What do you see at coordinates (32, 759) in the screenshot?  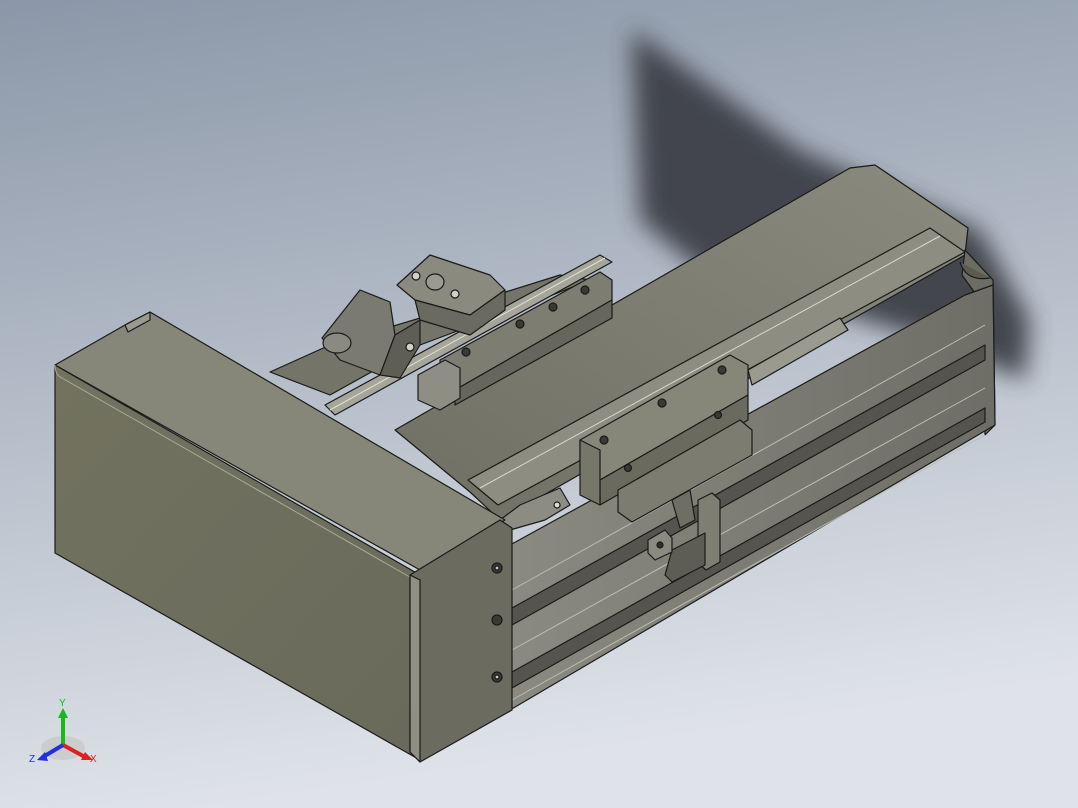 I see `z-axis-label: Z` at bounding box center [32, 759].